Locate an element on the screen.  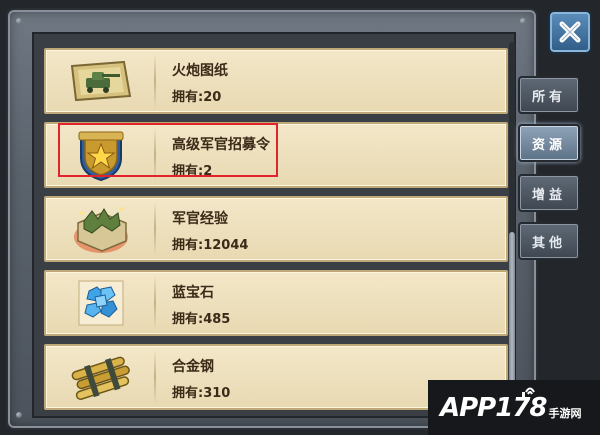
tab-label: 所有 is located at coordinates (548, 97).